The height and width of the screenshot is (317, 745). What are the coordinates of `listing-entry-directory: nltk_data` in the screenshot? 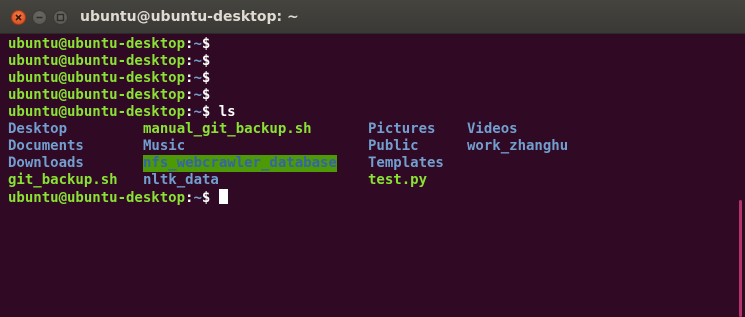 It's located at (181, 180).